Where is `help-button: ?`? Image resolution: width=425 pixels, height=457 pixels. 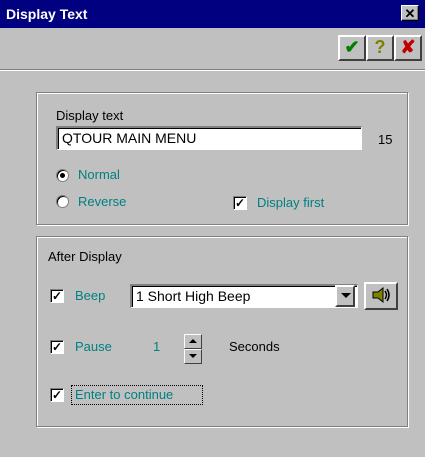 help-button: ? is located at coordinates (380, 48).